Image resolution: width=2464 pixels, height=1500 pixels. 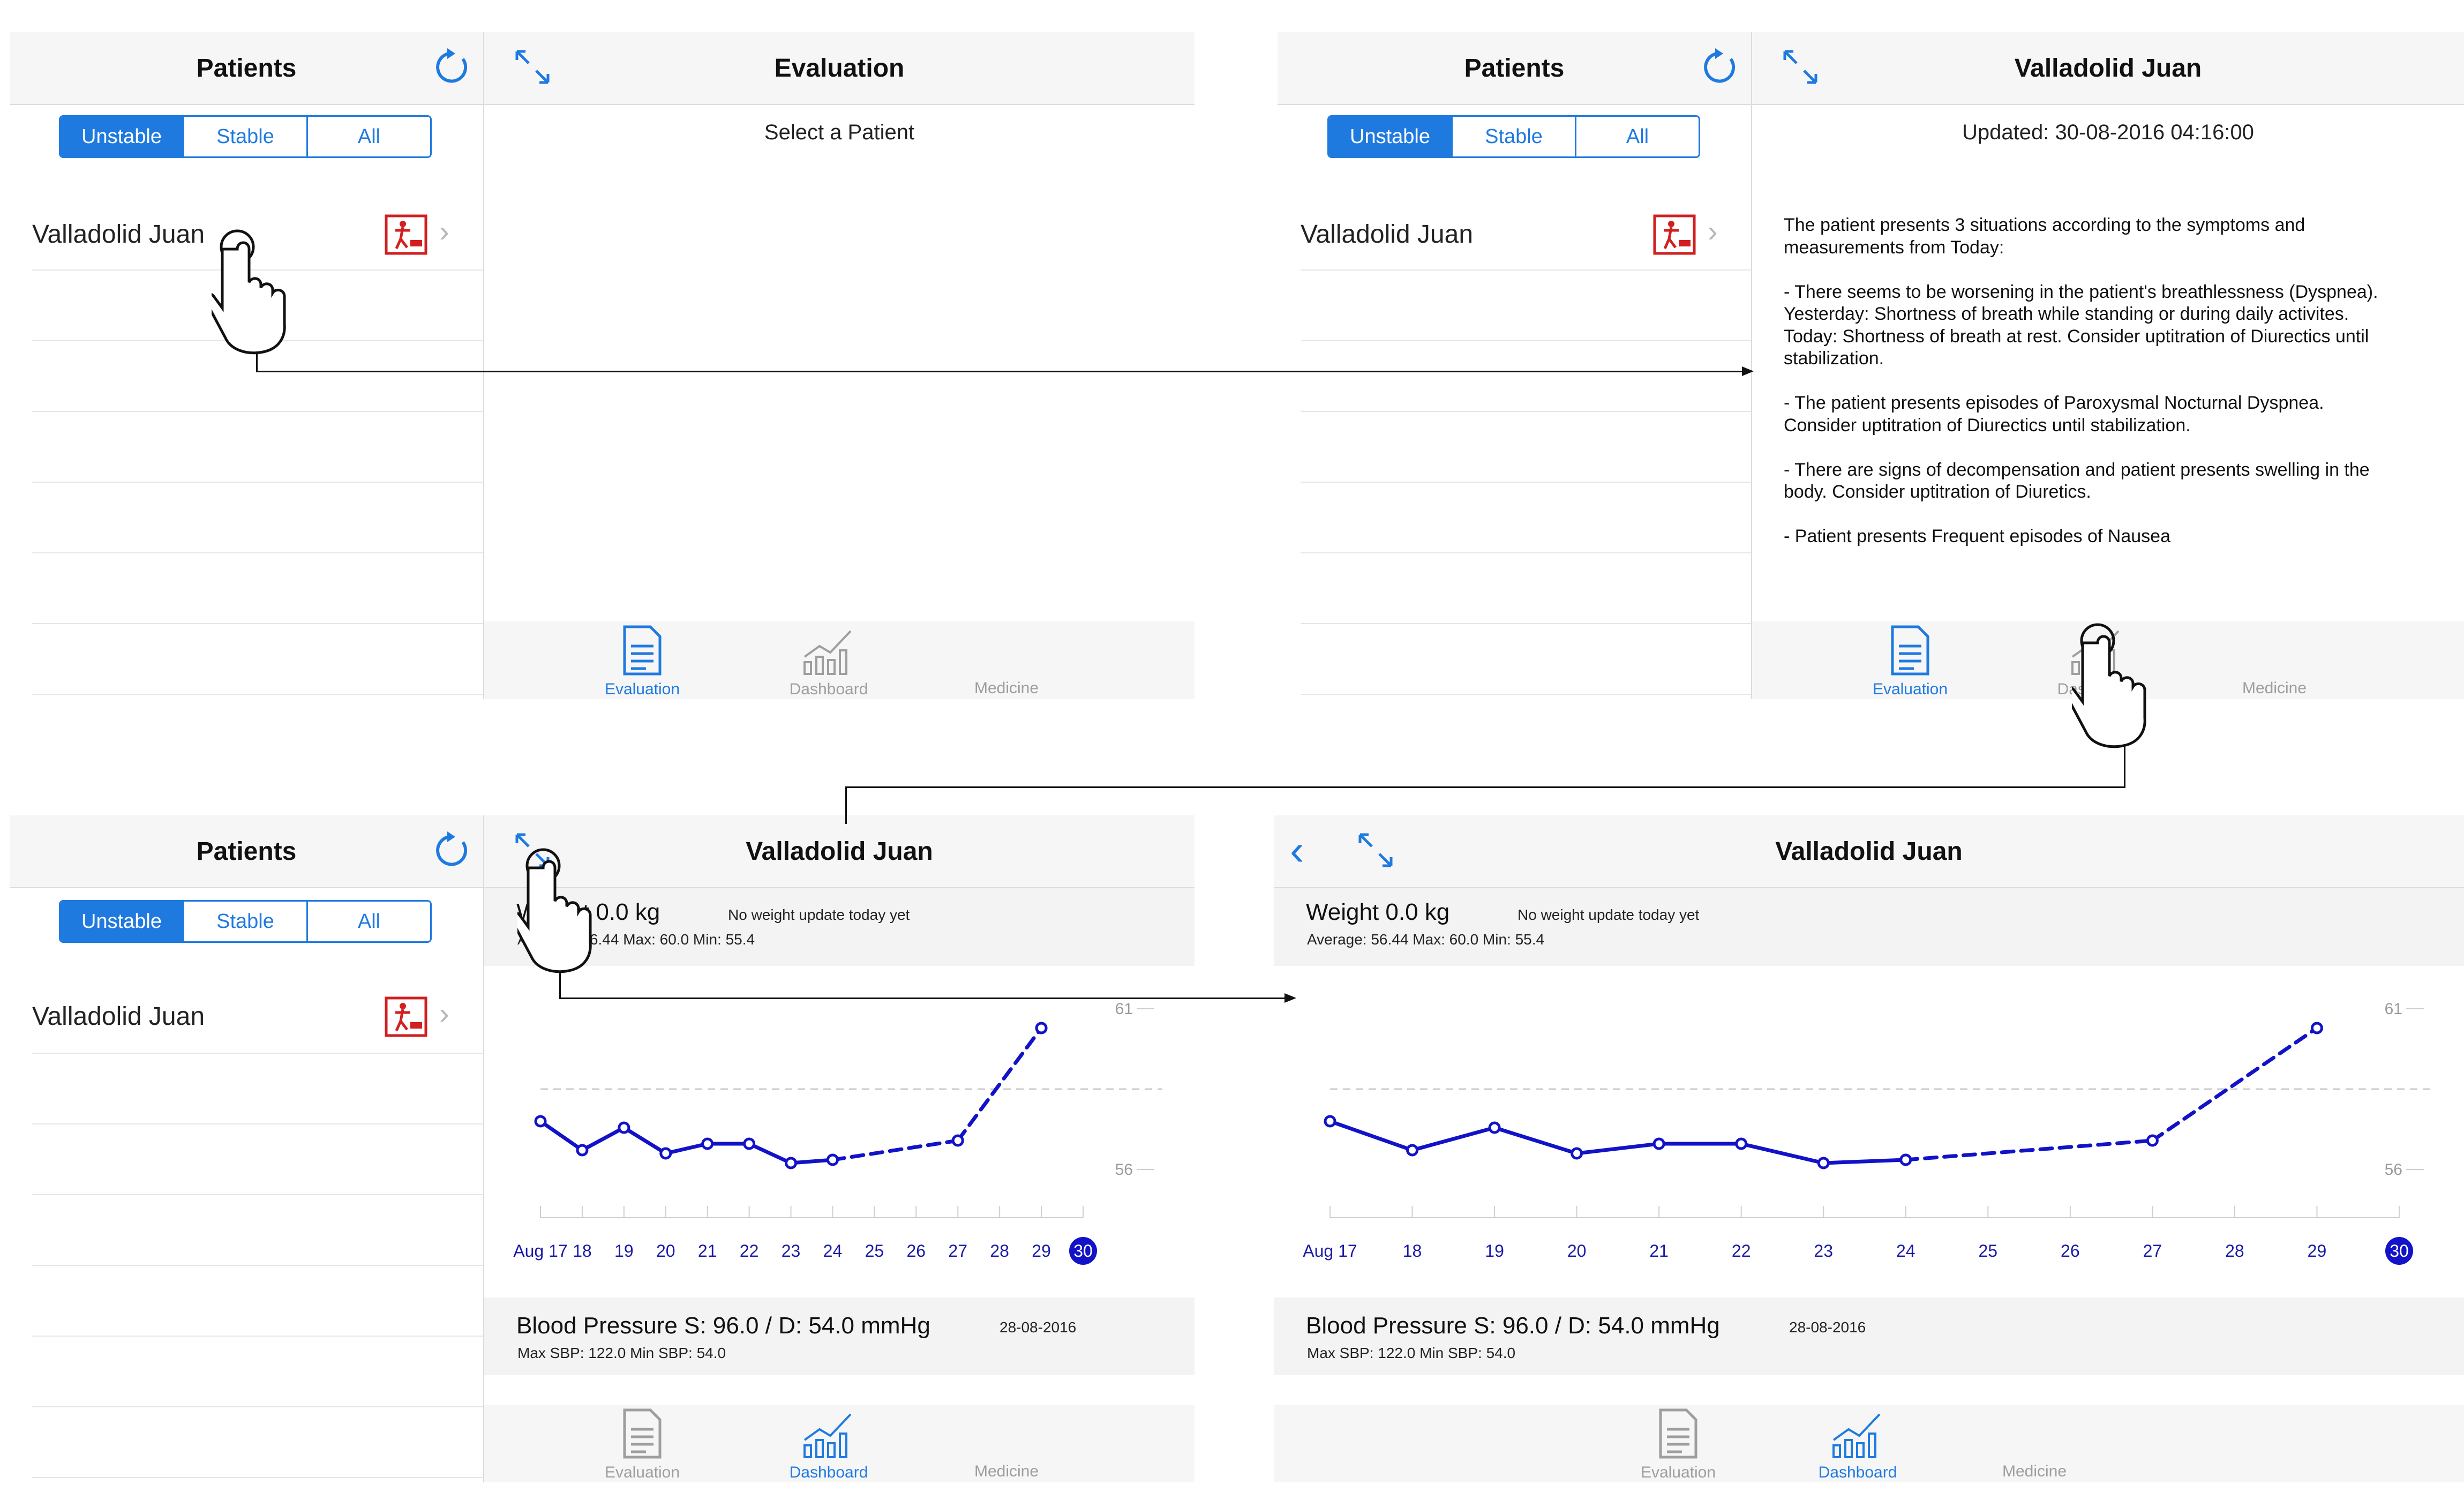 What do you see at coordinates (624, 1251) in the screenshot?
I see `x-tick-label: 19` at bounding box center [624, 1251].